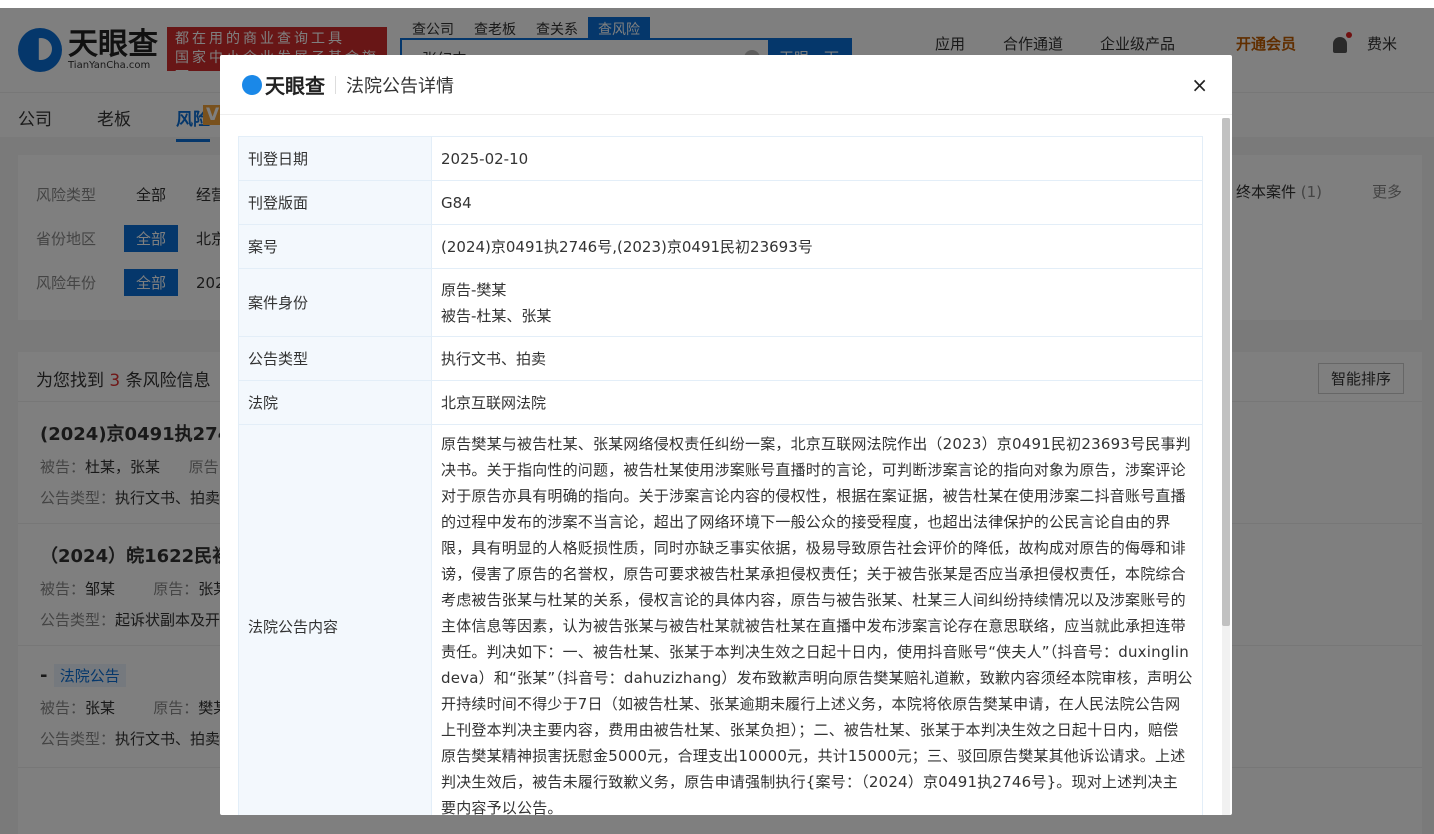 This screenshot has width=1434, height=834. I want to click on table-row: 刊登版面 G84, so click(720, 202).